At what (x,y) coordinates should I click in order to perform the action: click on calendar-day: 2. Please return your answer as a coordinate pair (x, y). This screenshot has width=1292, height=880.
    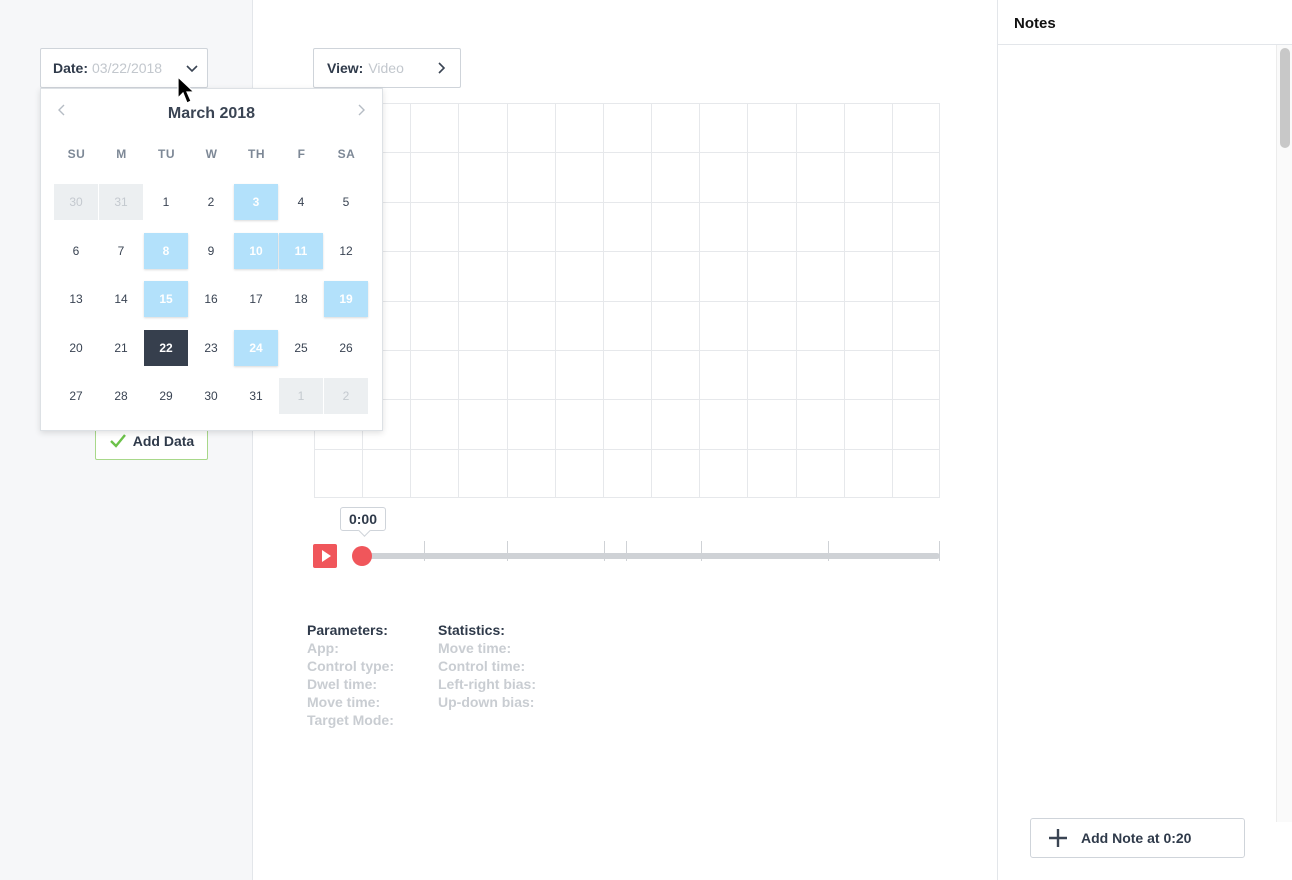
    Looking at the image, I should click on (211, 202).